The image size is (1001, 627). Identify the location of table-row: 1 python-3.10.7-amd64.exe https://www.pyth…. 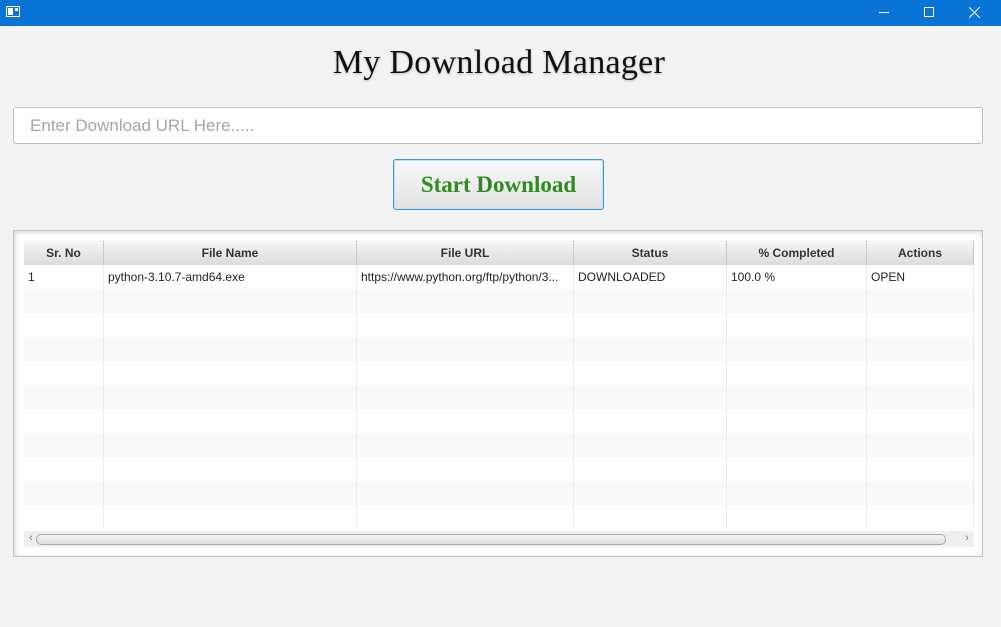
(499, 277).